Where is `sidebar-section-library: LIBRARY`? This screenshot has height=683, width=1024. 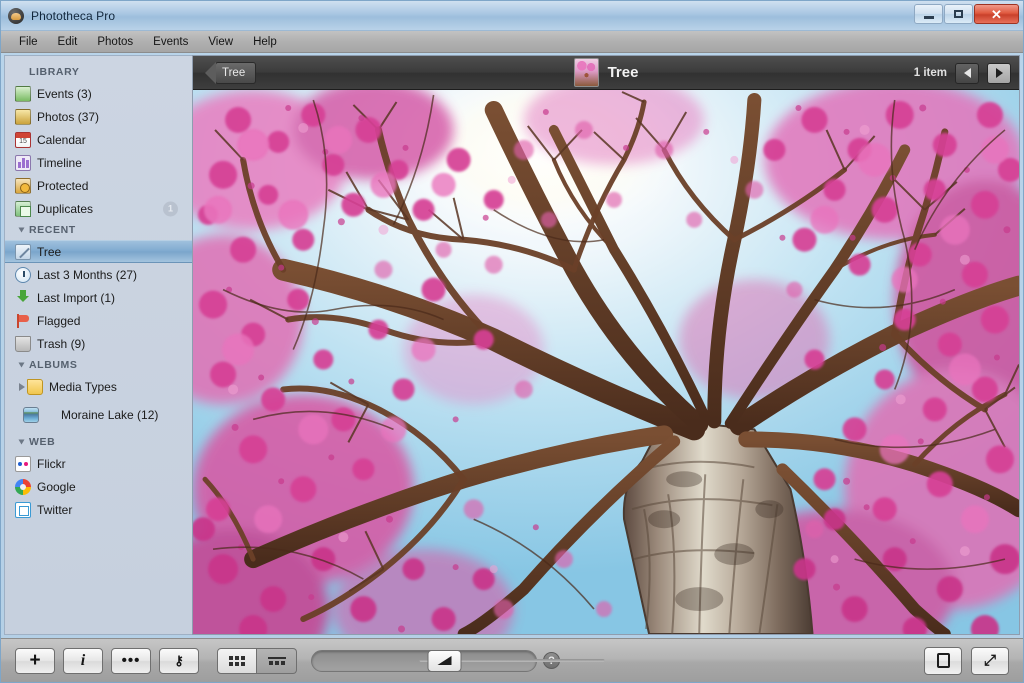
sidebar-section-library: LIBRARY is located at coordinates (54, 72).